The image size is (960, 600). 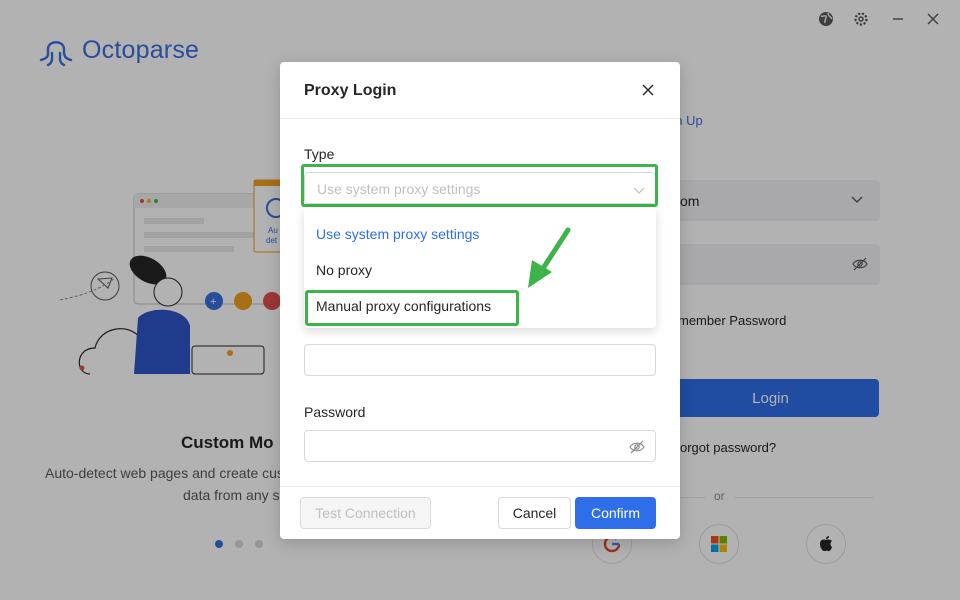 What do you see at coordinates (639, 192) in the screenshot?
I see `chevron-down-icon` at bounding box center [639, 192].